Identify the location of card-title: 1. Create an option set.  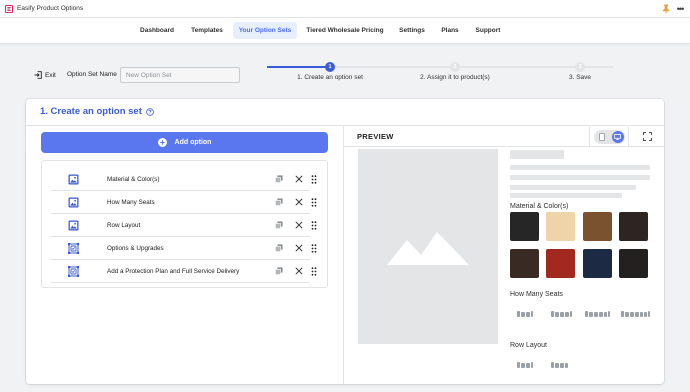
(97, 111).